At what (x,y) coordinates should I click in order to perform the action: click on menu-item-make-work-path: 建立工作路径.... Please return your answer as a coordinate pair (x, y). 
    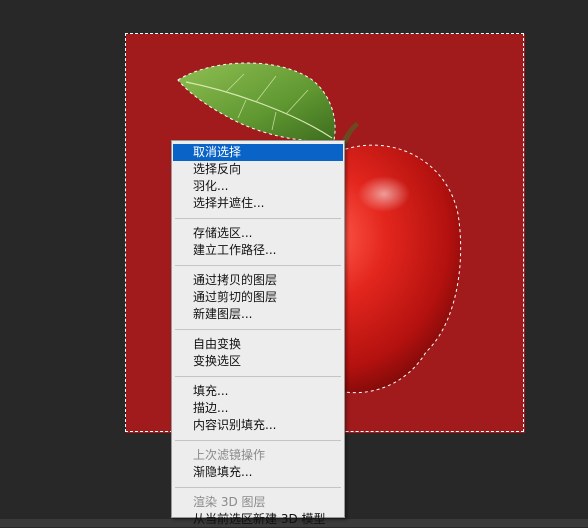
    Looking at the image, I should click on (258, 250).